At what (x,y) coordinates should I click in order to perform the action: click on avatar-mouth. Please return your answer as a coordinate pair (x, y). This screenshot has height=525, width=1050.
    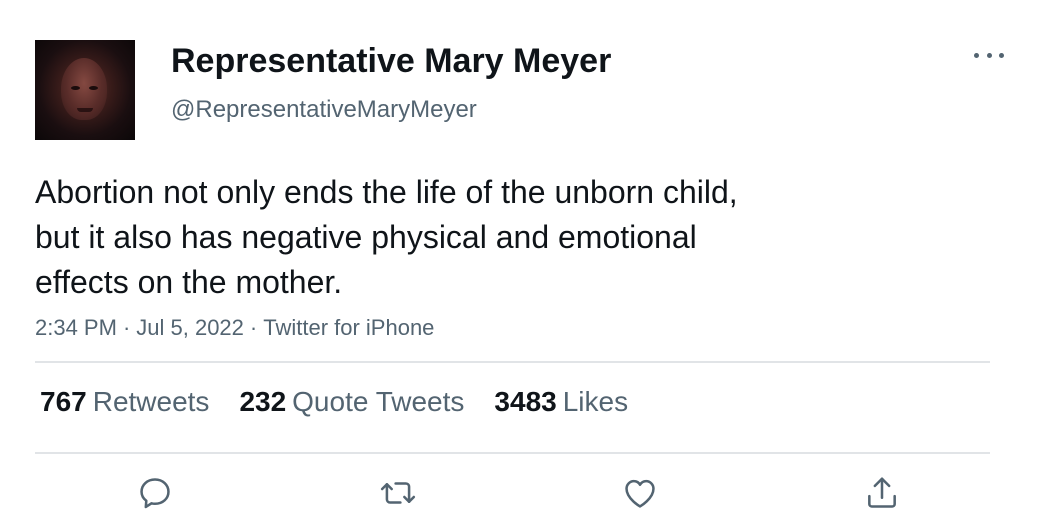
    Looking at the image, I should click on (85, 110).